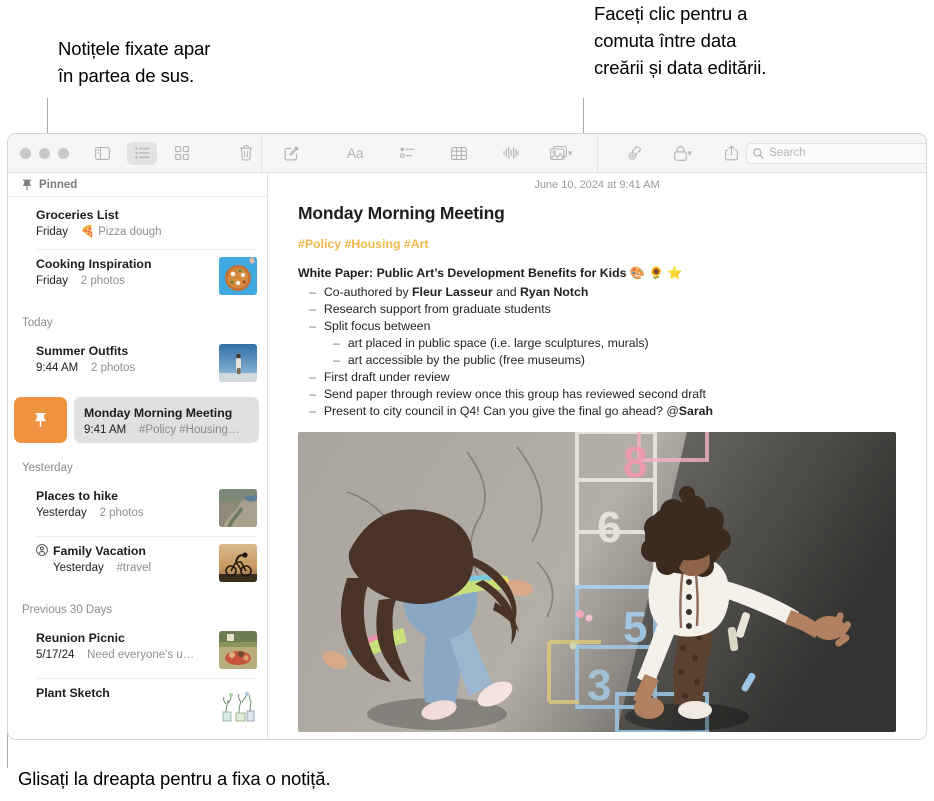  Describe the element at coordinates (731, 153) in the screenshot. I see `share-icon` at that location.